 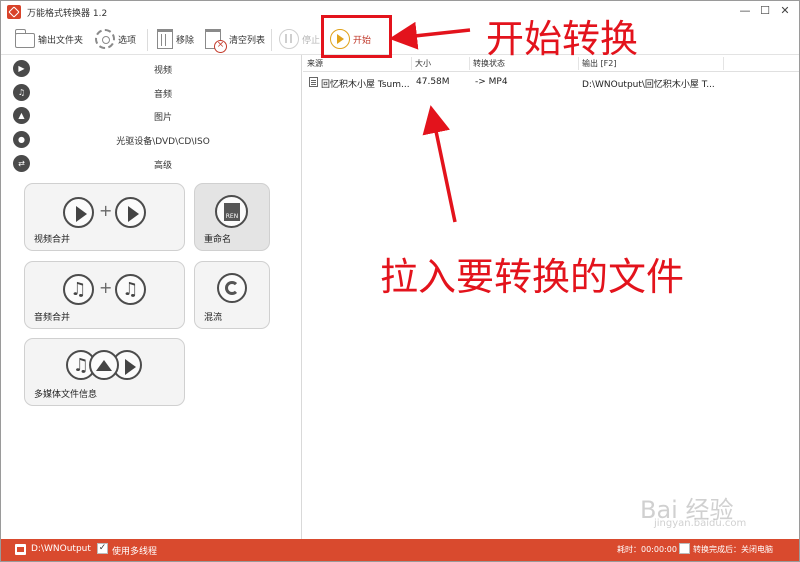 What do you see at coordinates (14, 12) in the screenshot?
I see `app-logo-icon` at bounding box center [14, 12].